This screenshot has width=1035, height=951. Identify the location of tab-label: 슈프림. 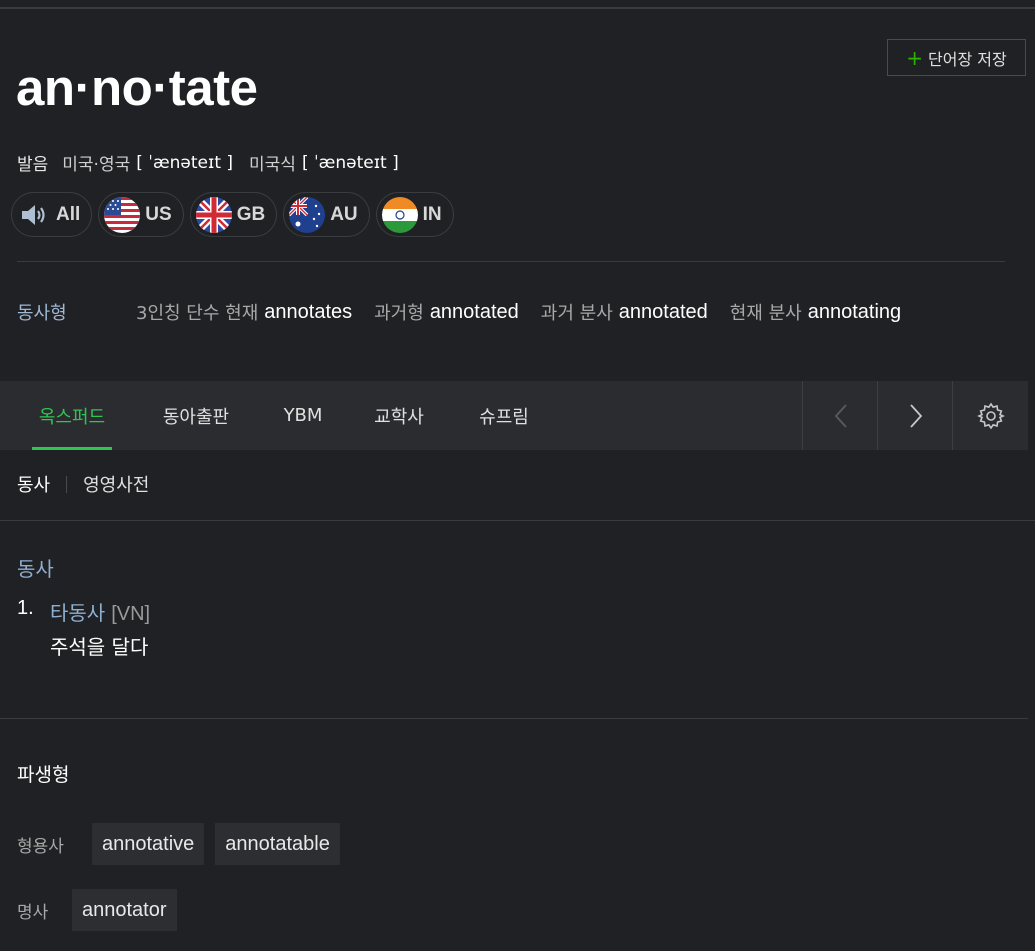
(504, 417).